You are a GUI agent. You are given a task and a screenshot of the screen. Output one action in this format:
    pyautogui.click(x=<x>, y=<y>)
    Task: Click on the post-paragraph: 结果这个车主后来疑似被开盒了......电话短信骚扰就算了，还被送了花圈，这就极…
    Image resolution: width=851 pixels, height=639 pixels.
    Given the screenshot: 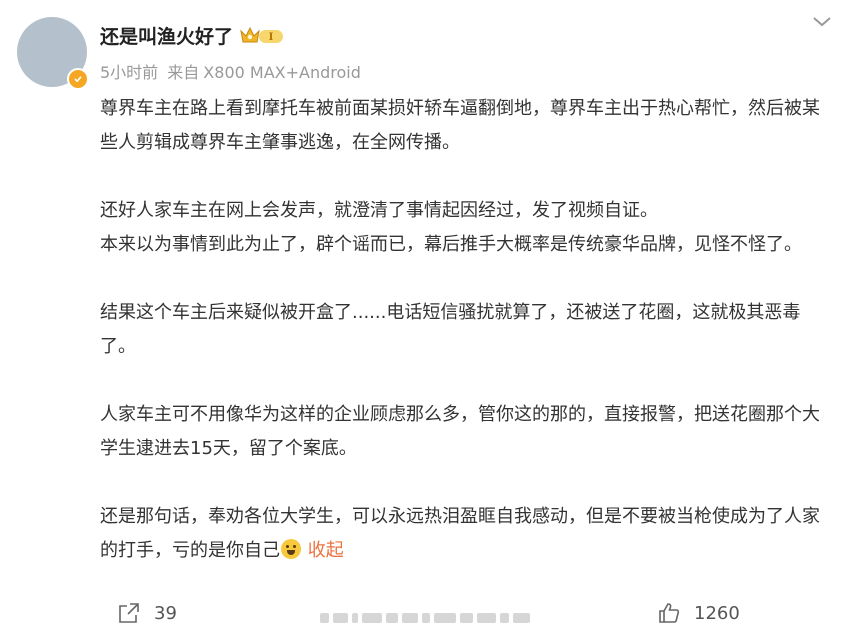 What is the action you would take?
    pyautogui.click(x=450, y=329)
    